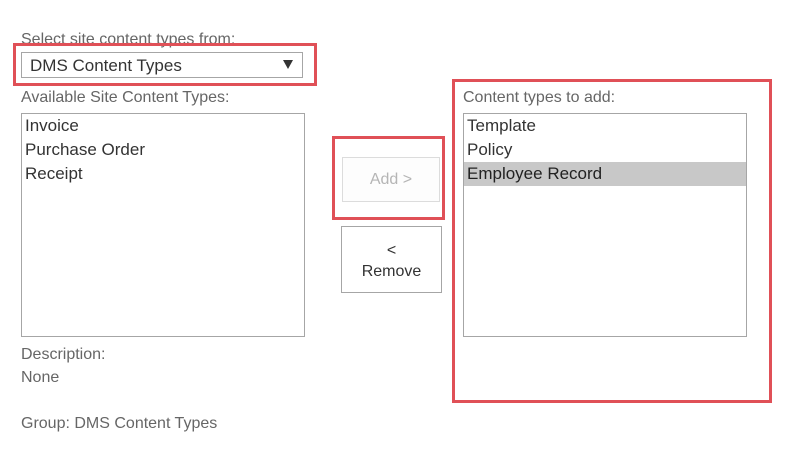  I want to click on list-item: Invoice, so click(163, 126).